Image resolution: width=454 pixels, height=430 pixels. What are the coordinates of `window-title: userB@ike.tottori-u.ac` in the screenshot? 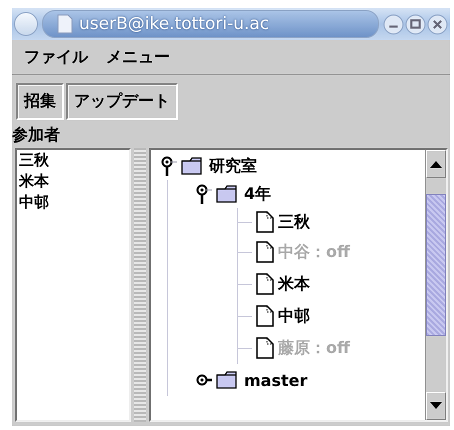 It's located at (174, 24).